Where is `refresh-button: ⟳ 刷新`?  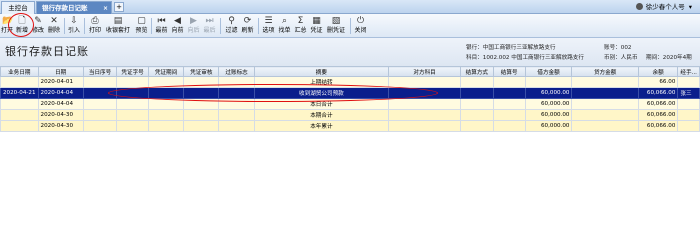
refresh-button: ⟳ 刷新 is located at coordinates (247, 26).